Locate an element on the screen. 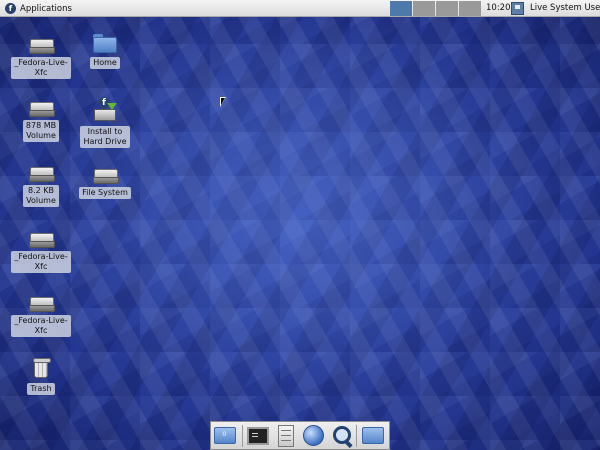 This screenshot has height=450, width=600. folder-icon is located at coordinates (372, 435).